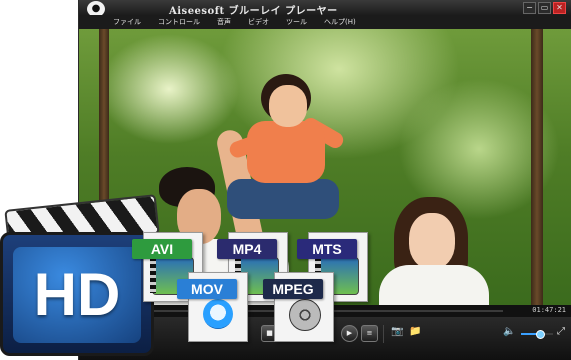 The height and width of the screenshot is (360, 571). I want to click on next-button: ▶, so click(349, 333).